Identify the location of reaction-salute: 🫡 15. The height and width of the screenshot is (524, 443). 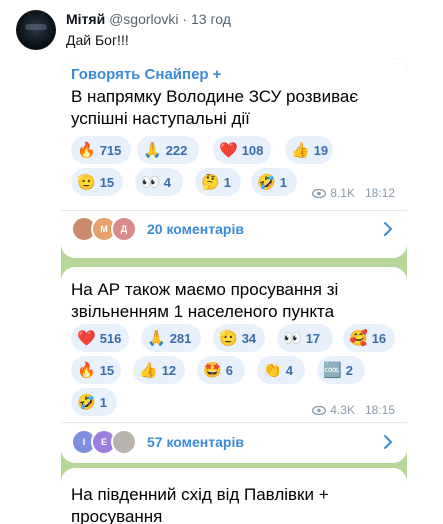
(97, 182).